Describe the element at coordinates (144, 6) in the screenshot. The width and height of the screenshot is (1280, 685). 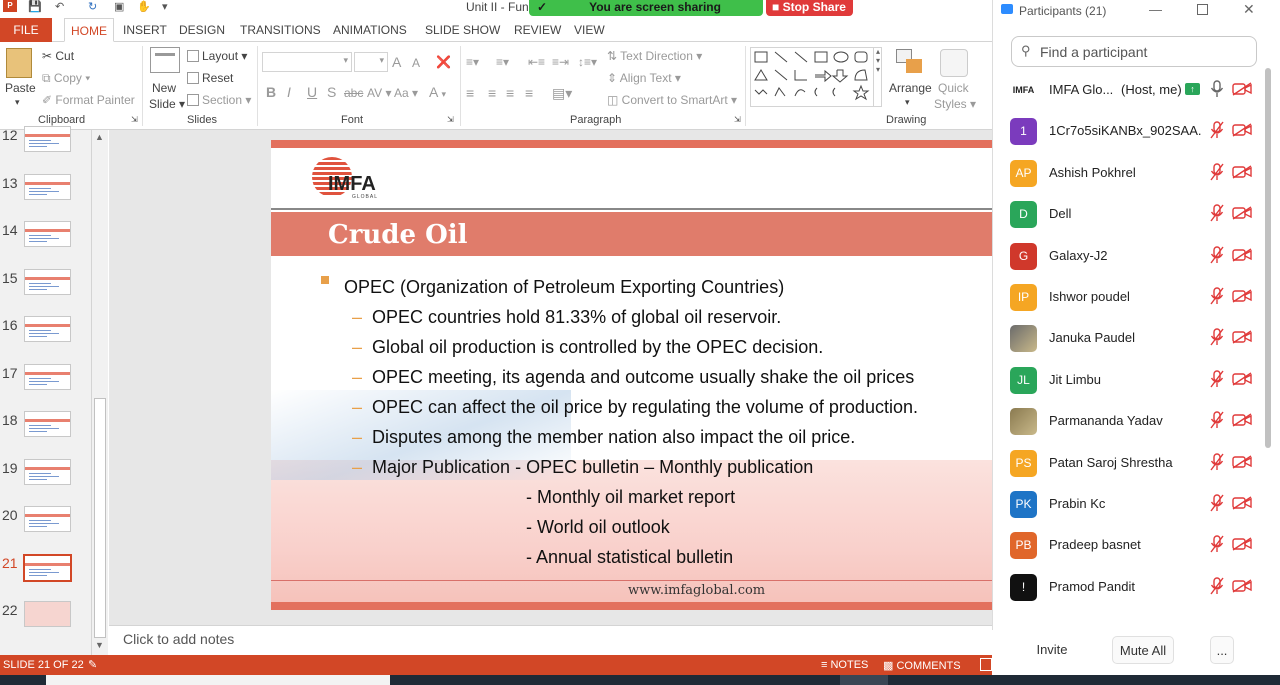
I see `touch-mode-icon: ✋` at that location.